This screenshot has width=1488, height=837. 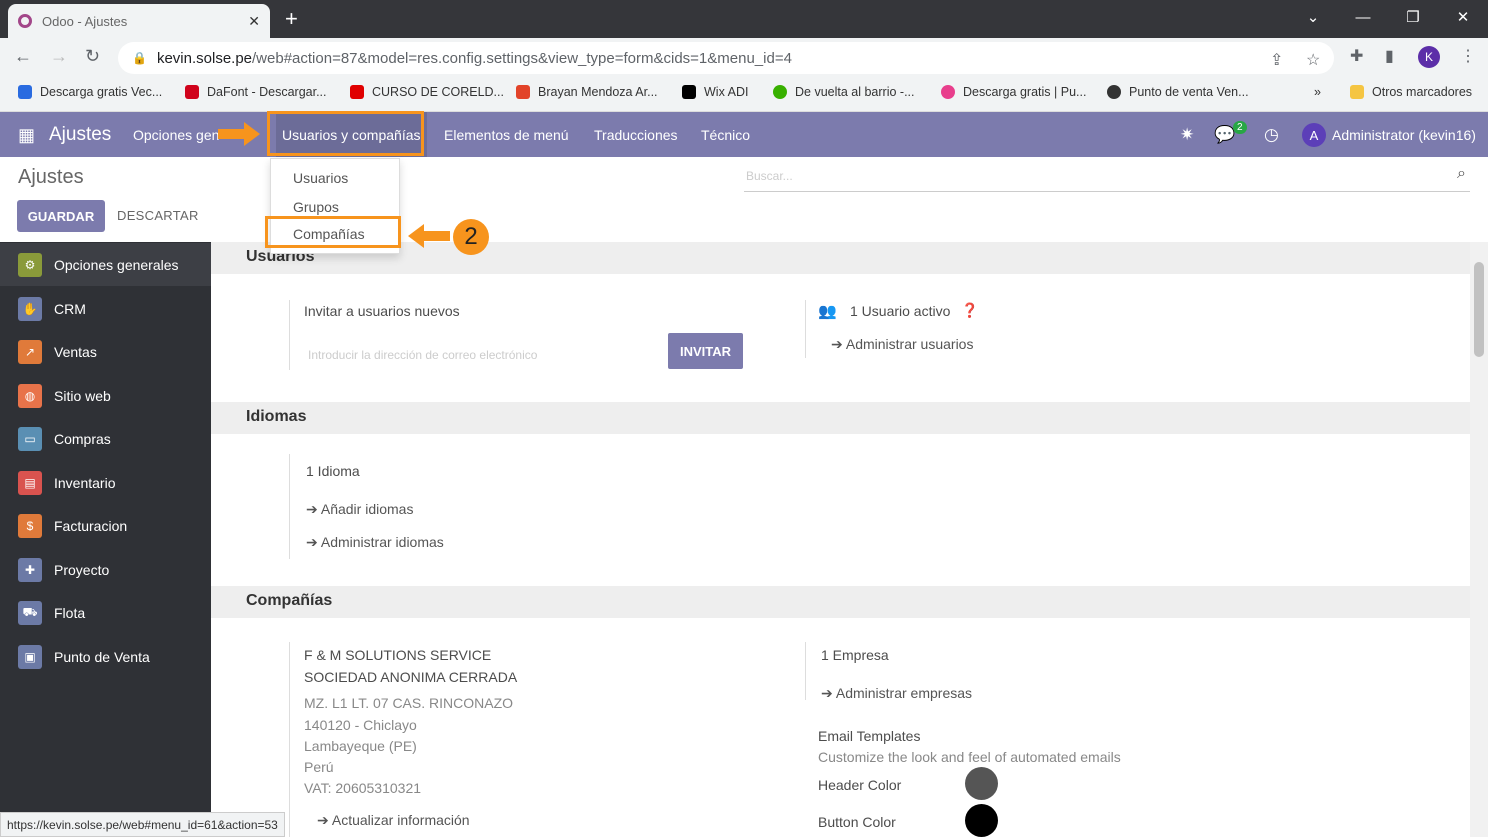 I want to click on step-number-badge: 2, so click(x=471, y=237).